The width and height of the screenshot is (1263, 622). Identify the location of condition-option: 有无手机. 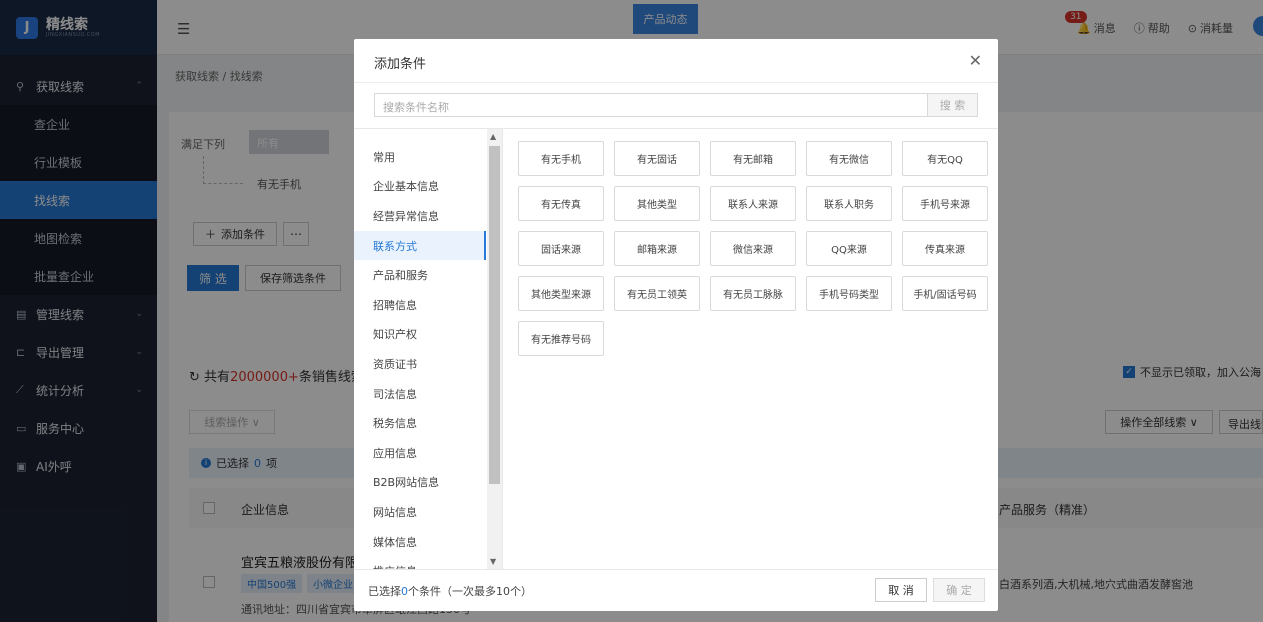
(561, 158).